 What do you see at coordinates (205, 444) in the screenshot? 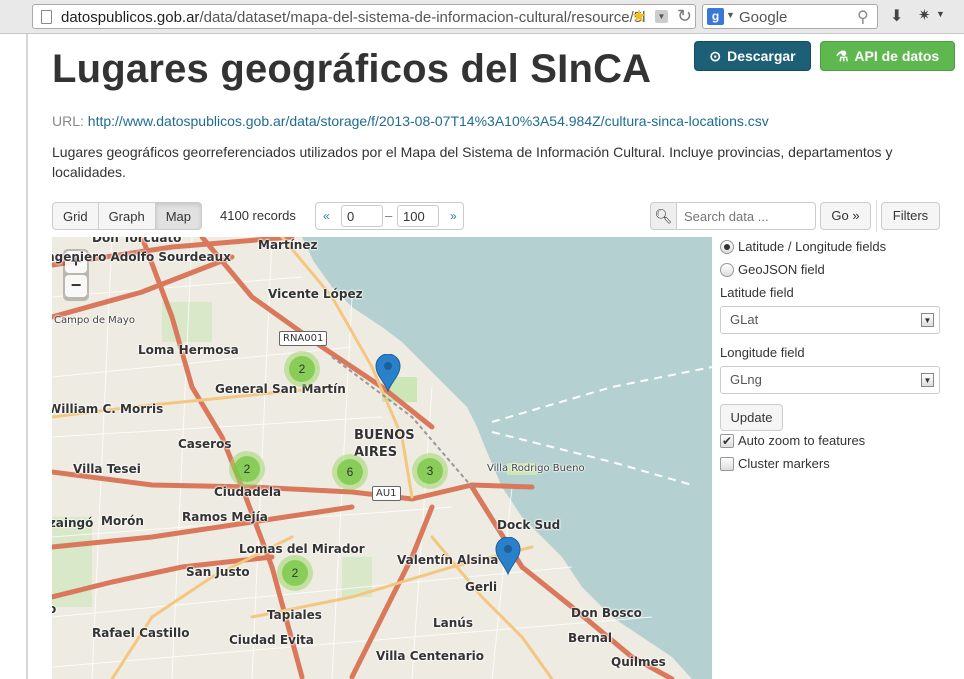
I see `map-label-caseros: Caseros` at bounding box center [205, 444].